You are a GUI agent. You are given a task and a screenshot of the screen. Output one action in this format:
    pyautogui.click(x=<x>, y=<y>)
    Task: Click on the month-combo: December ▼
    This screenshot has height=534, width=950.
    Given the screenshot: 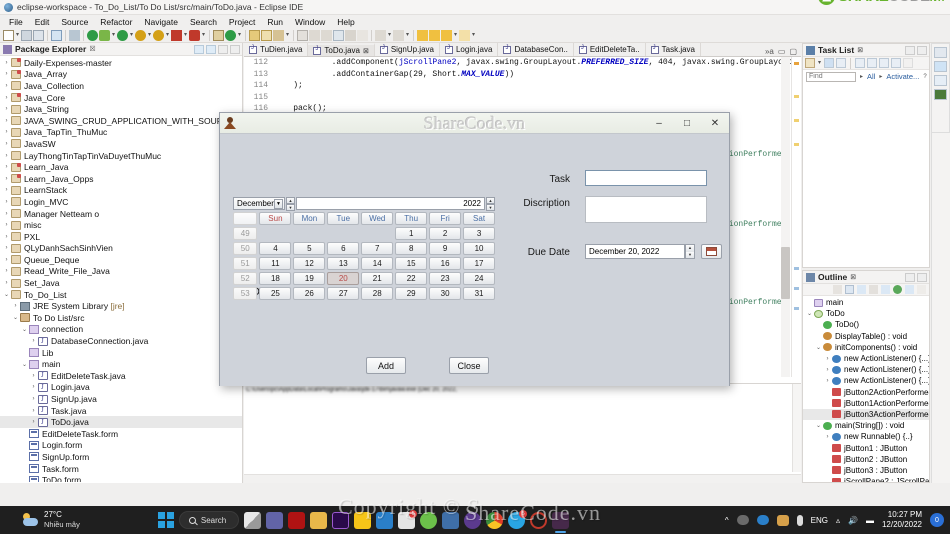 What is the action you would take?
    pyautogui.click(x=259, y=203)
    